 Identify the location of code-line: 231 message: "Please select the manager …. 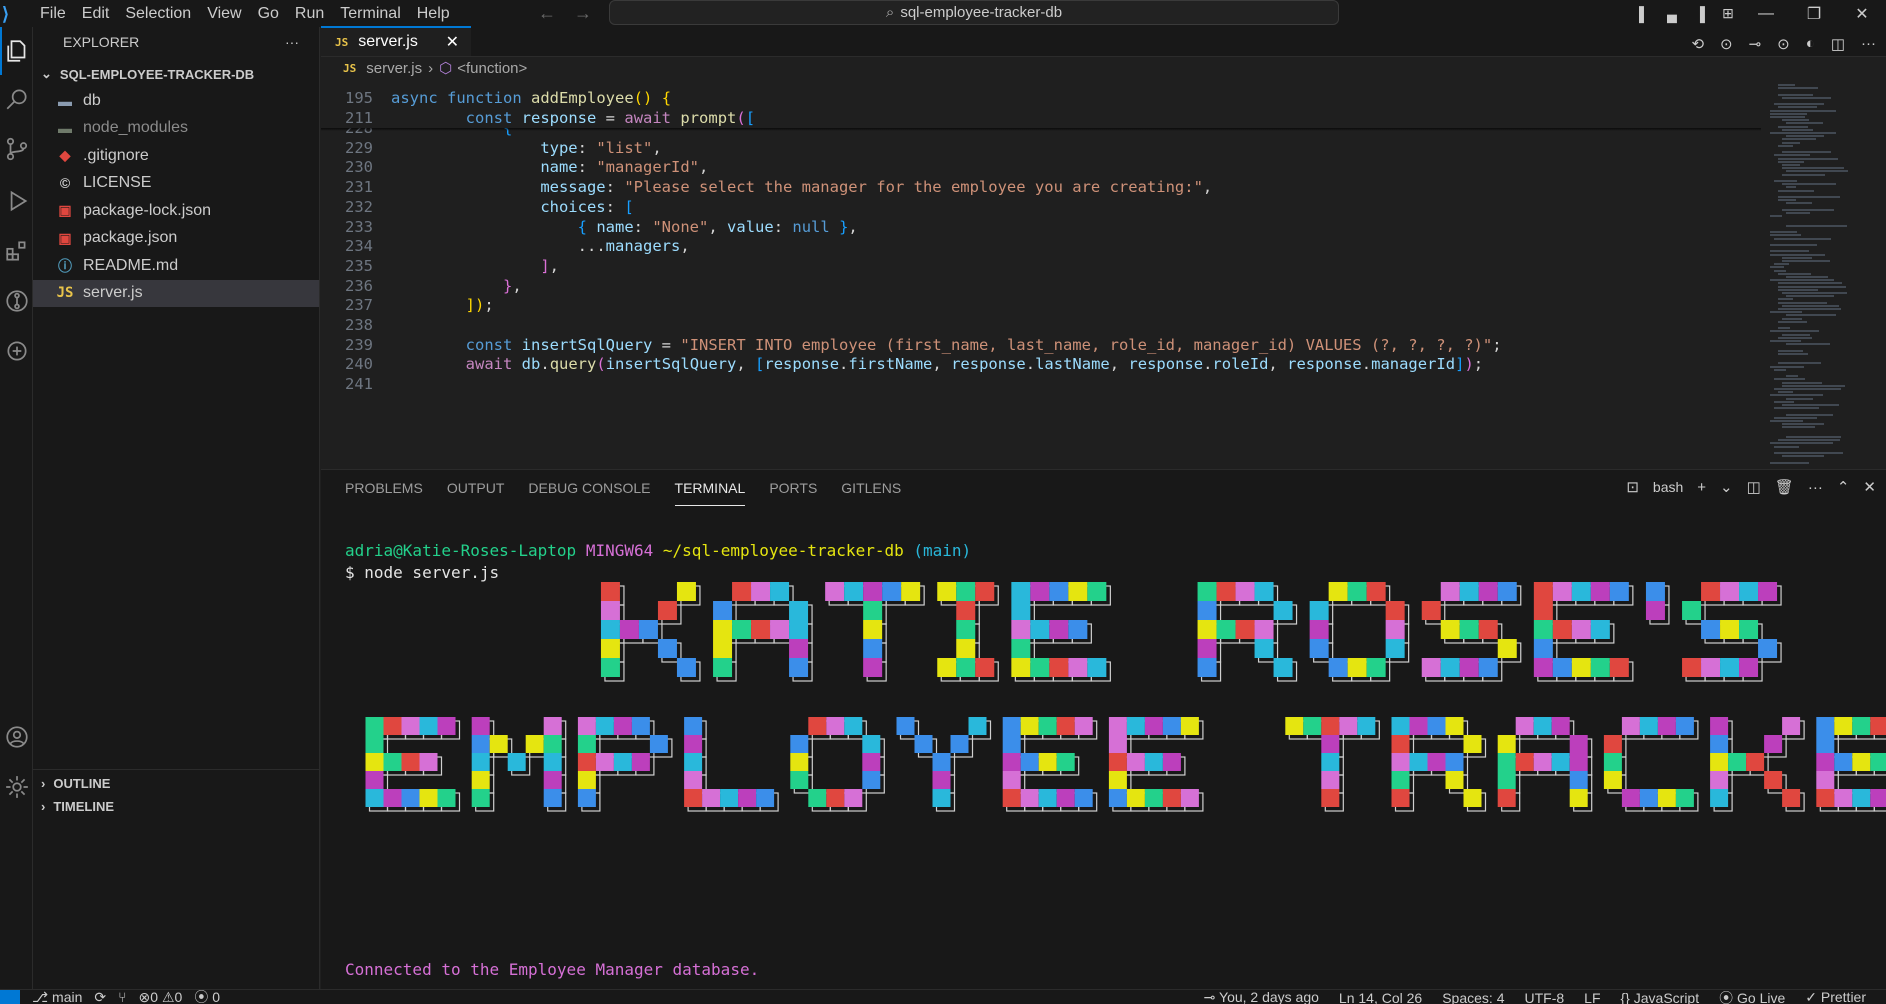
(1041, 187).